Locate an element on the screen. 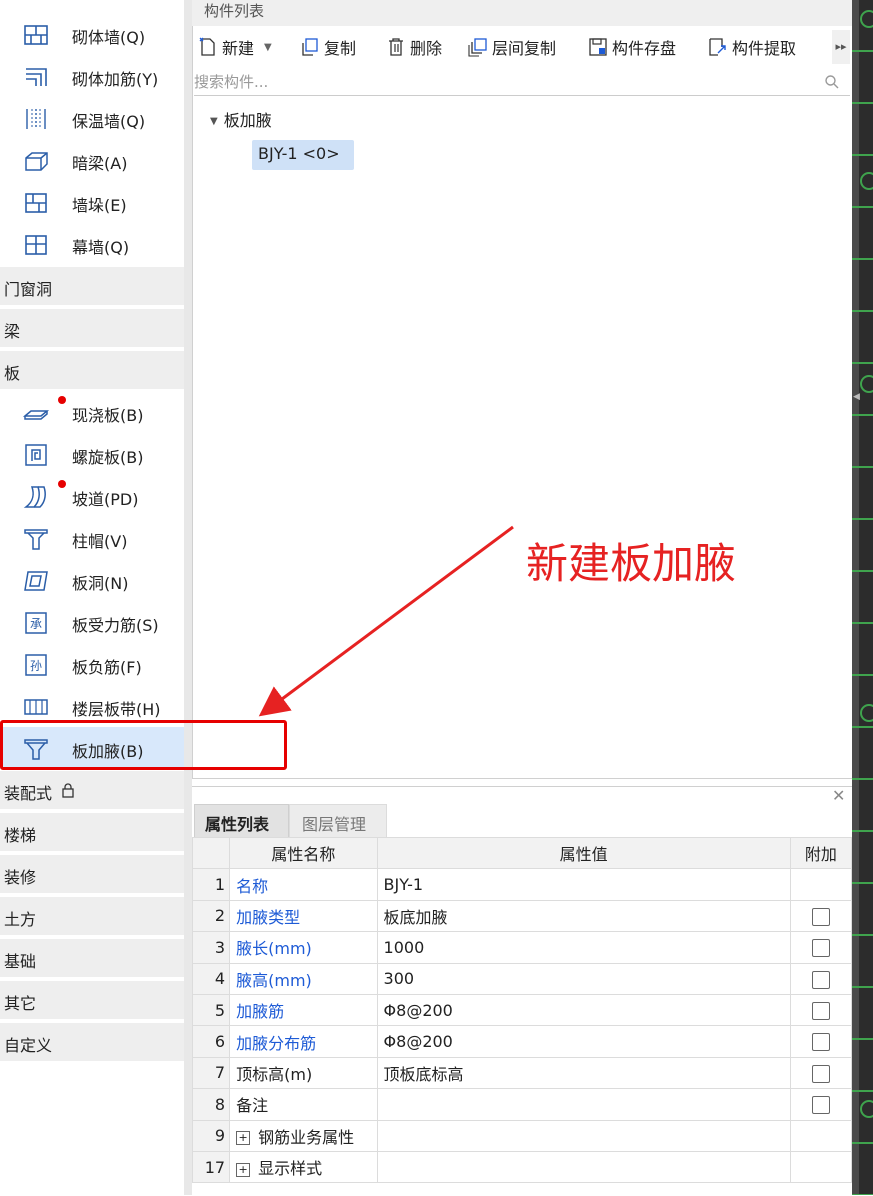 The height and width of the screenshot is (1196, 873). annotation-label: 新建板加腋 is located at coordinates (631, 563).